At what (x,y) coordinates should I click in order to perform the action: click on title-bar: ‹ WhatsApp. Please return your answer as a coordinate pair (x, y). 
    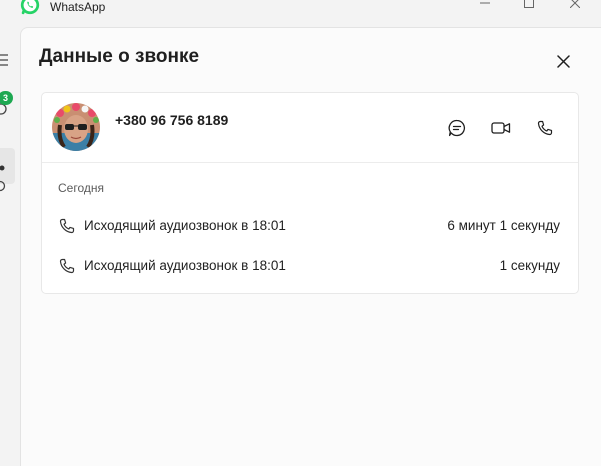
    Looking at the image, I should click on (300, 10).